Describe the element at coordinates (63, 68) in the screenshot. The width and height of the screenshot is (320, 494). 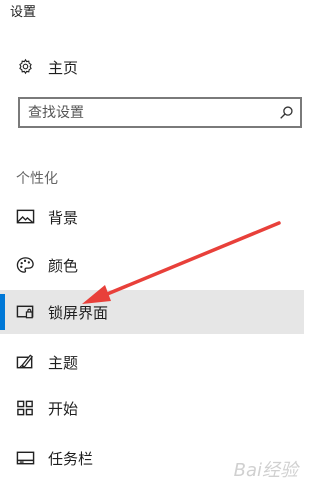
I see `nav-home-label: 主页` at that location.